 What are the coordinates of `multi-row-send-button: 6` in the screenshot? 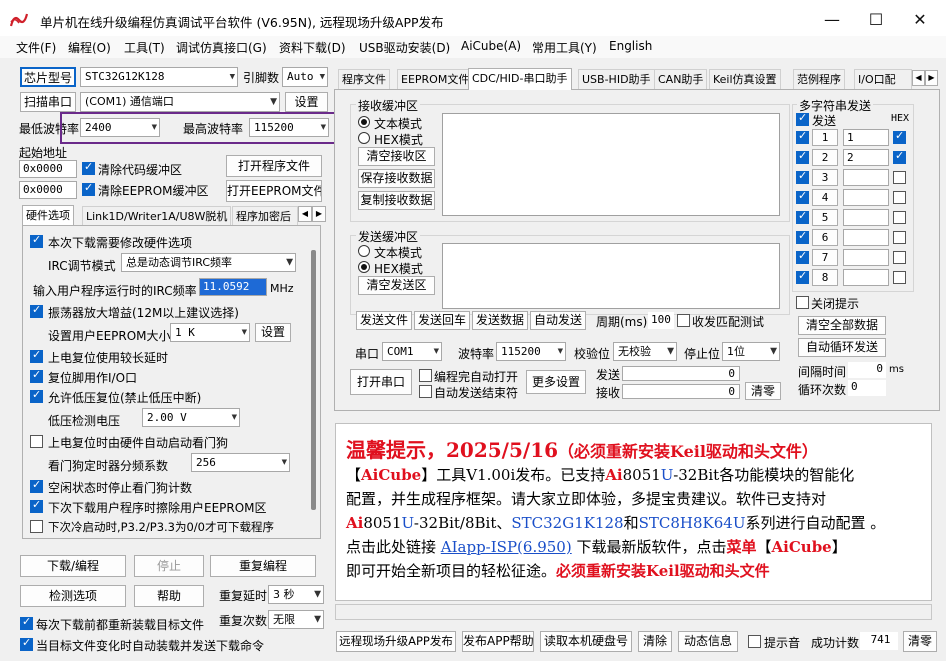 It's located at (825, 237).